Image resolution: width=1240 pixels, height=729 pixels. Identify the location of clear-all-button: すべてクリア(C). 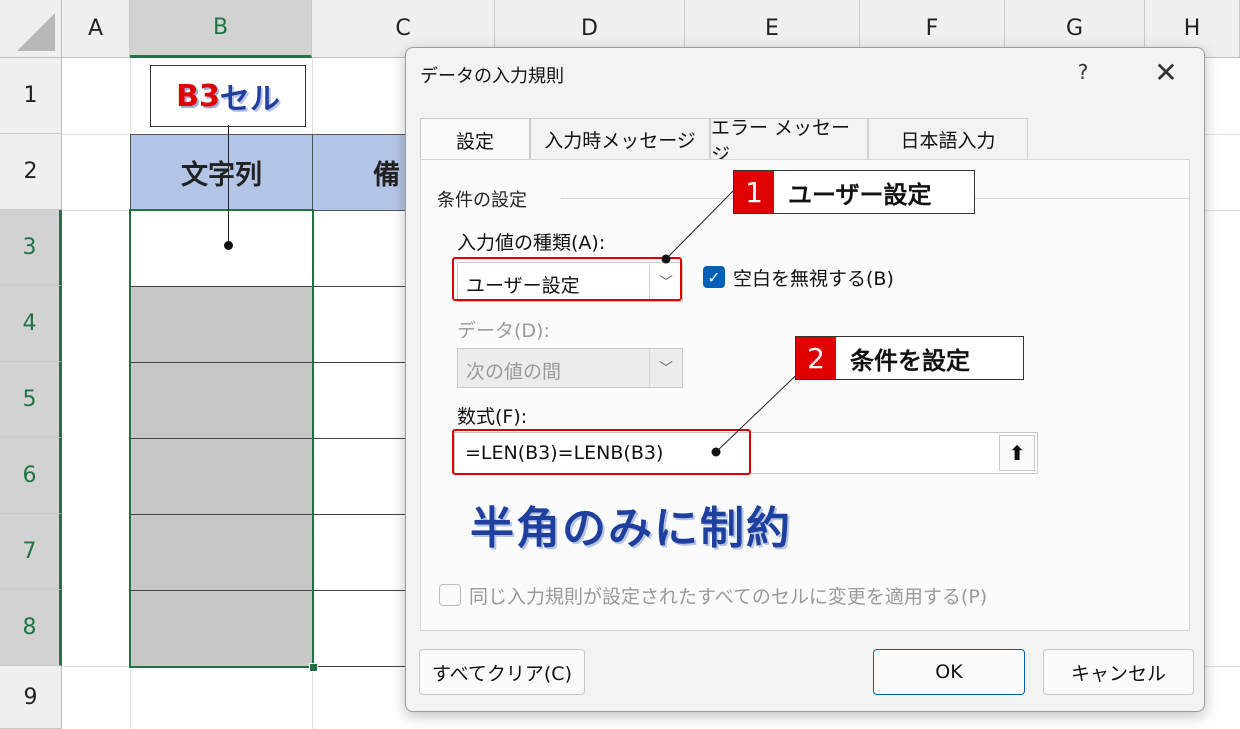
(502, 672).